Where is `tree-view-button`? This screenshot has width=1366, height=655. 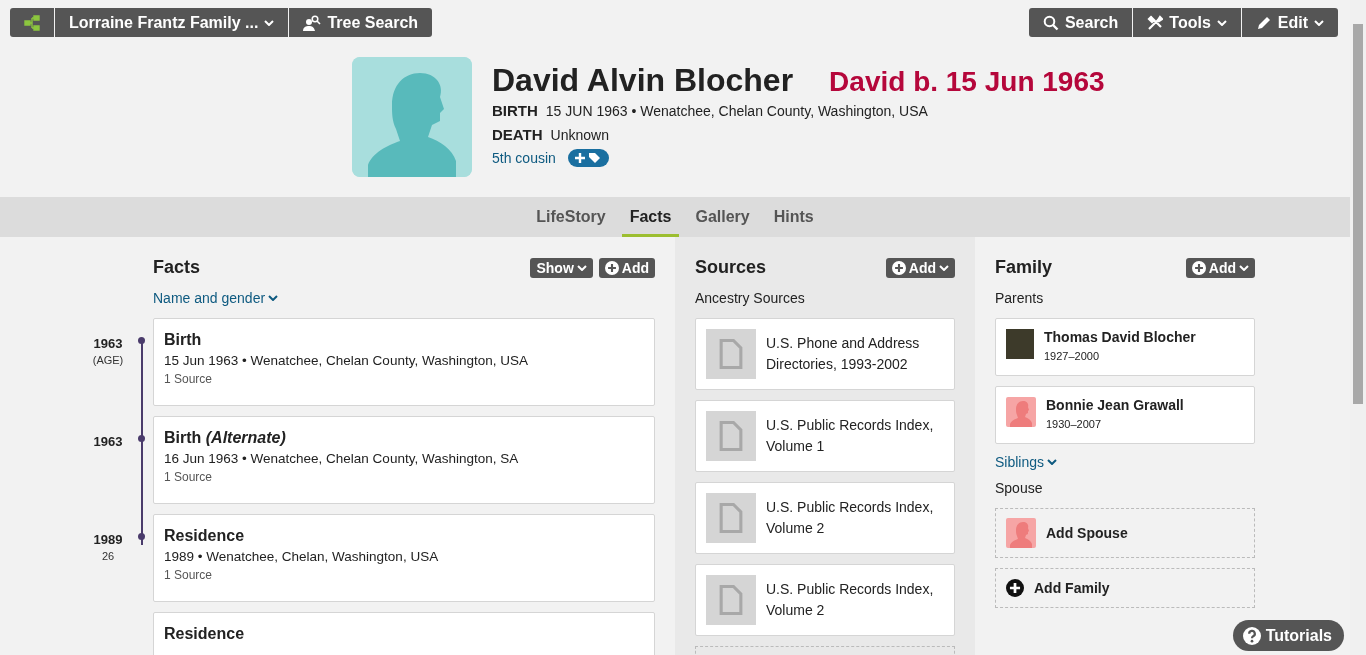 tree-view-button is located at coordinates (32, 22).